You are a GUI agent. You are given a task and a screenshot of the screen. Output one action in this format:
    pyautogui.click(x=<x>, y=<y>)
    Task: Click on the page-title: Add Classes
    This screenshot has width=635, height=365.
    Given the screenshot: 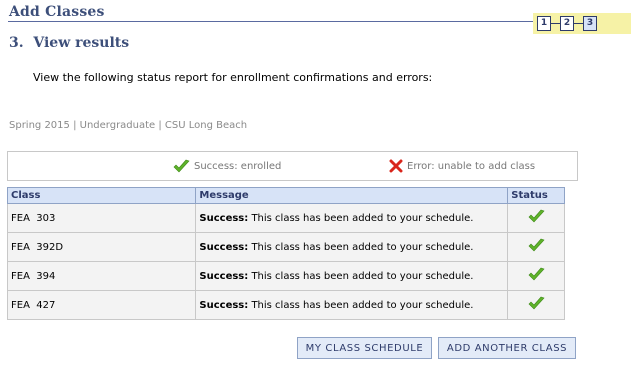 What is the action you would take?
    pyautogui.click(x=57, y=12)
    